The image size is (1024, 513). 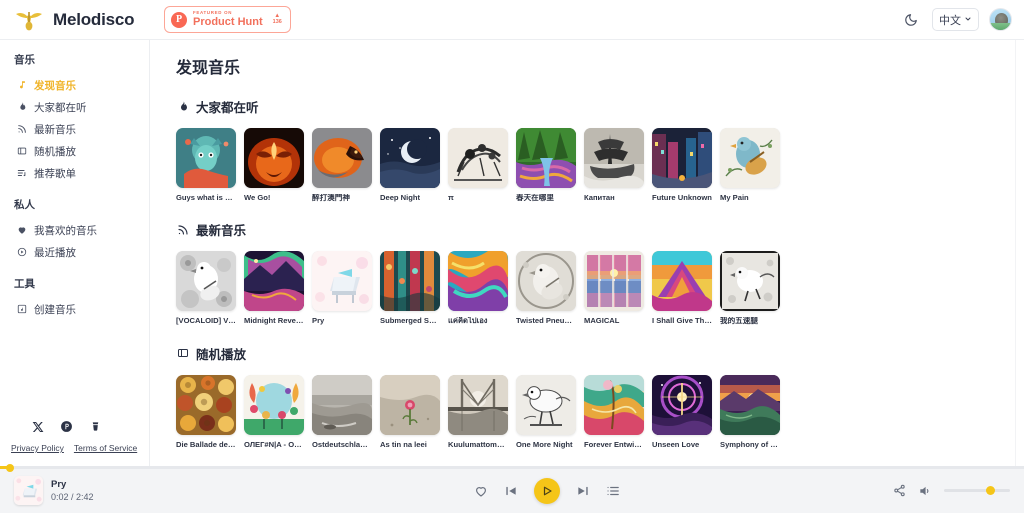 I want to click on sidebar-group-personal: 私人 我喜欢的音乐 最近播放, so click(x=74, y=230).